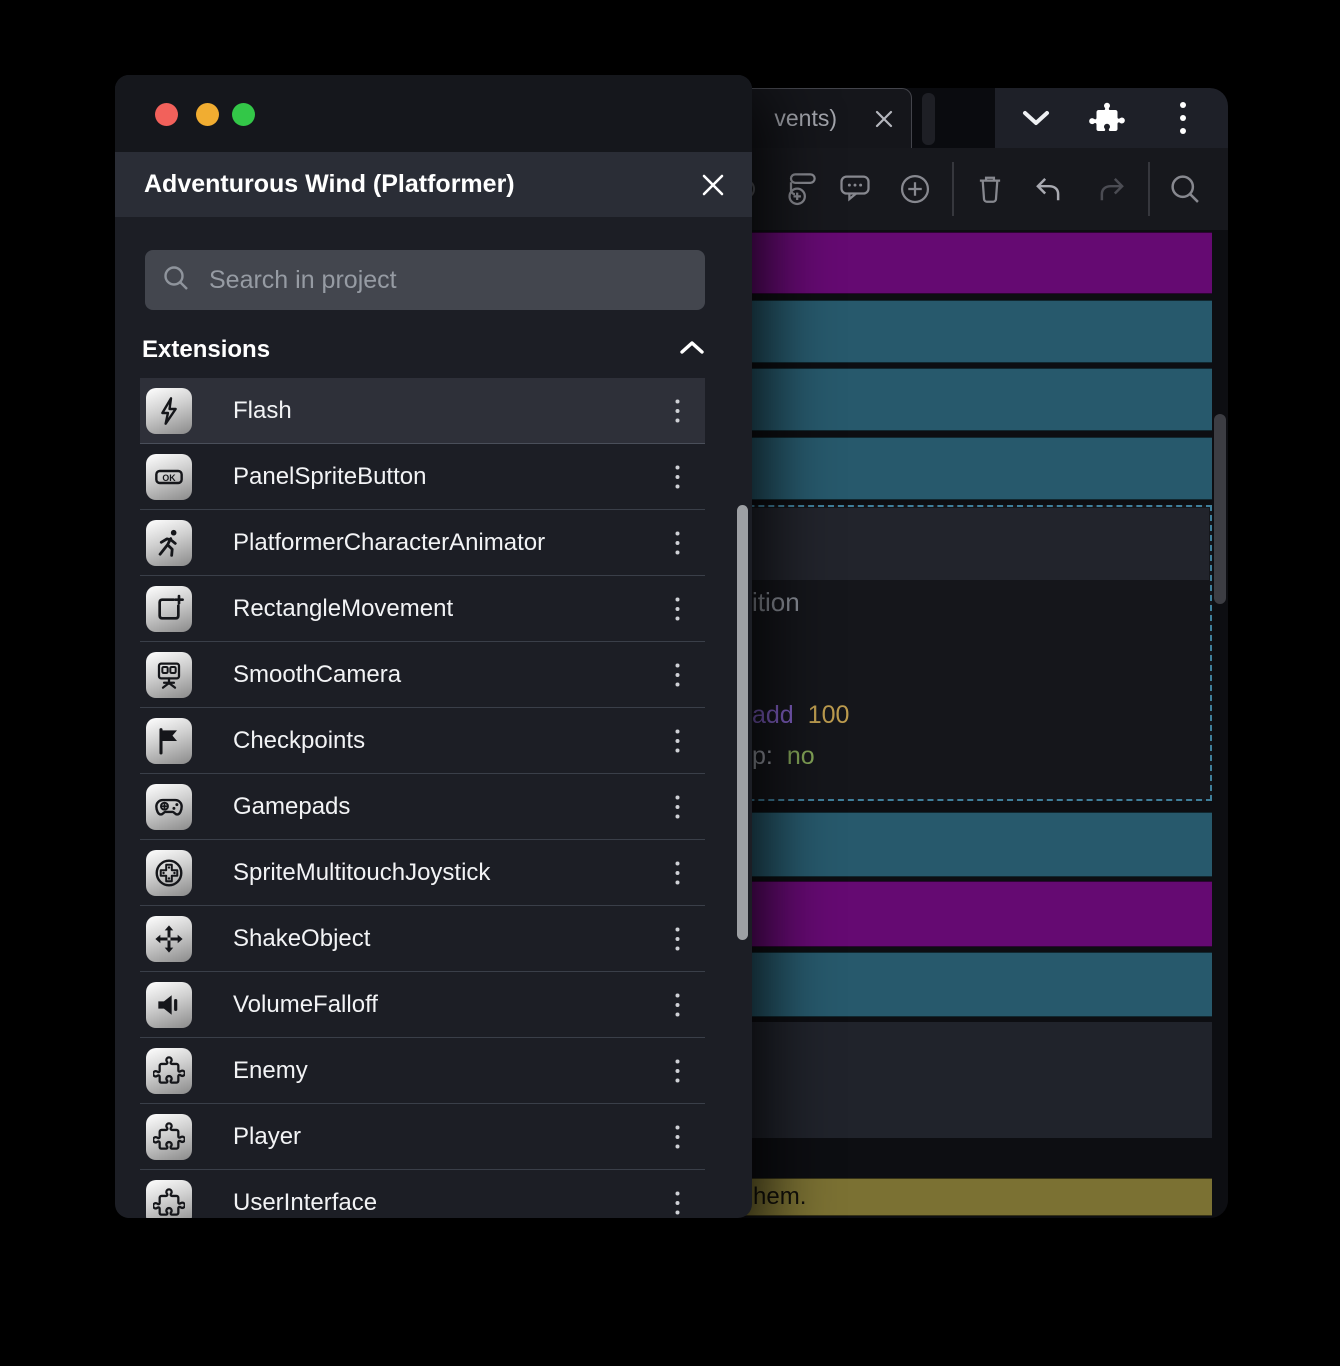  Describe the element at coordinates (422, 939) in the screenshot. I see `extension-item-shakeobject: ShakeObject` at that location.